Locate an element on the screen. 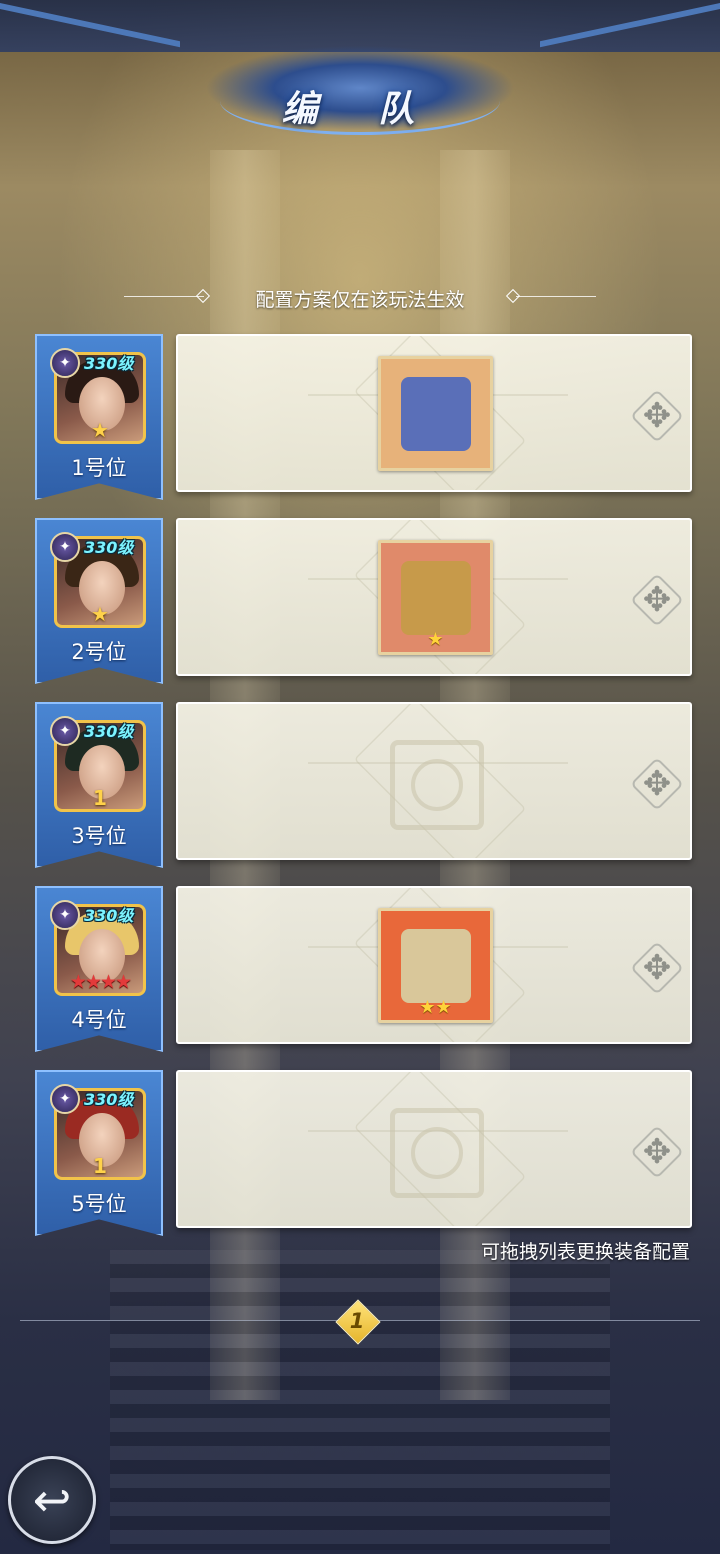  slot-label: 3号位 is located at coordinates (99, 836).